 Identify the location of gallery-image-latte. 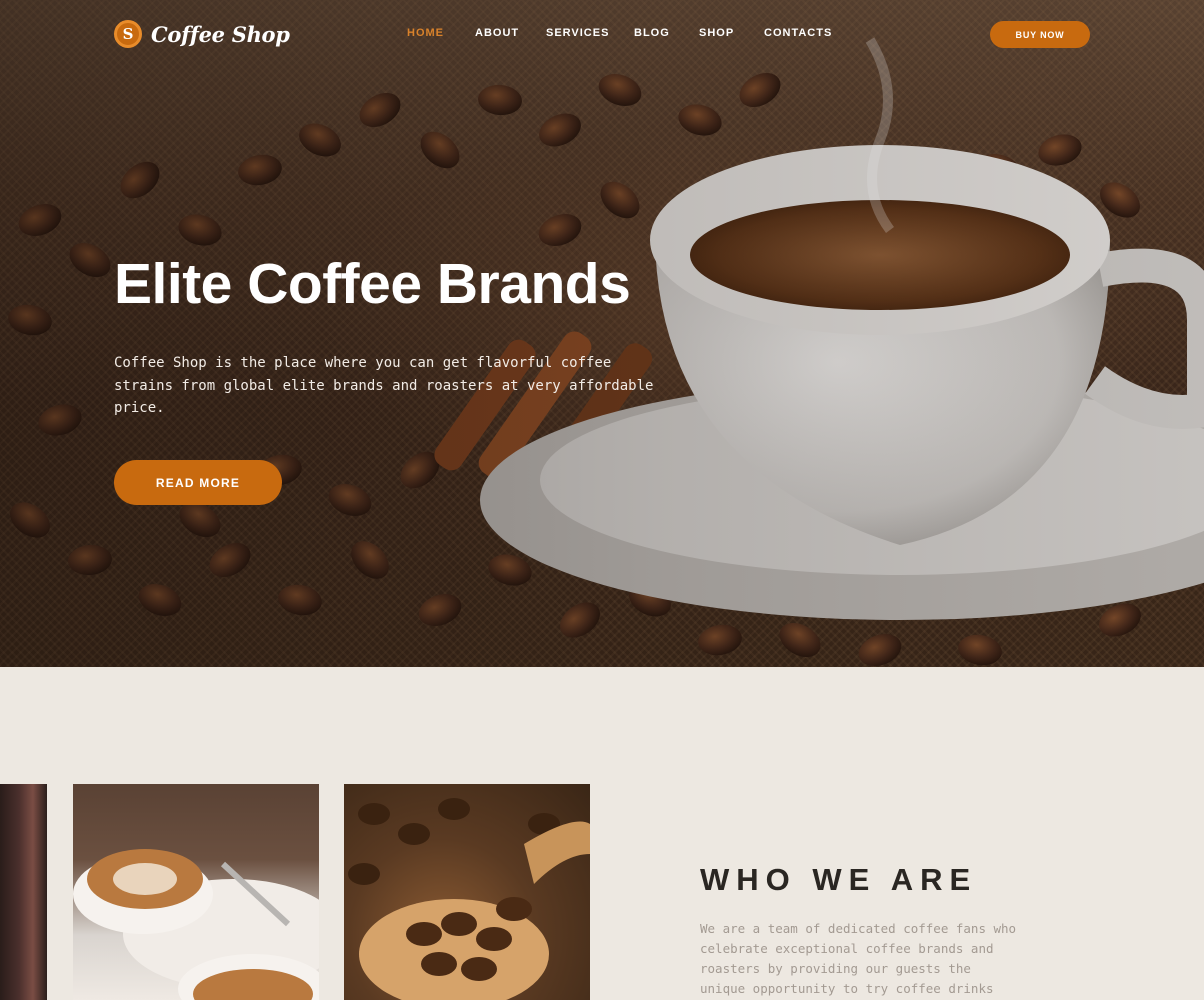
(196, 892).